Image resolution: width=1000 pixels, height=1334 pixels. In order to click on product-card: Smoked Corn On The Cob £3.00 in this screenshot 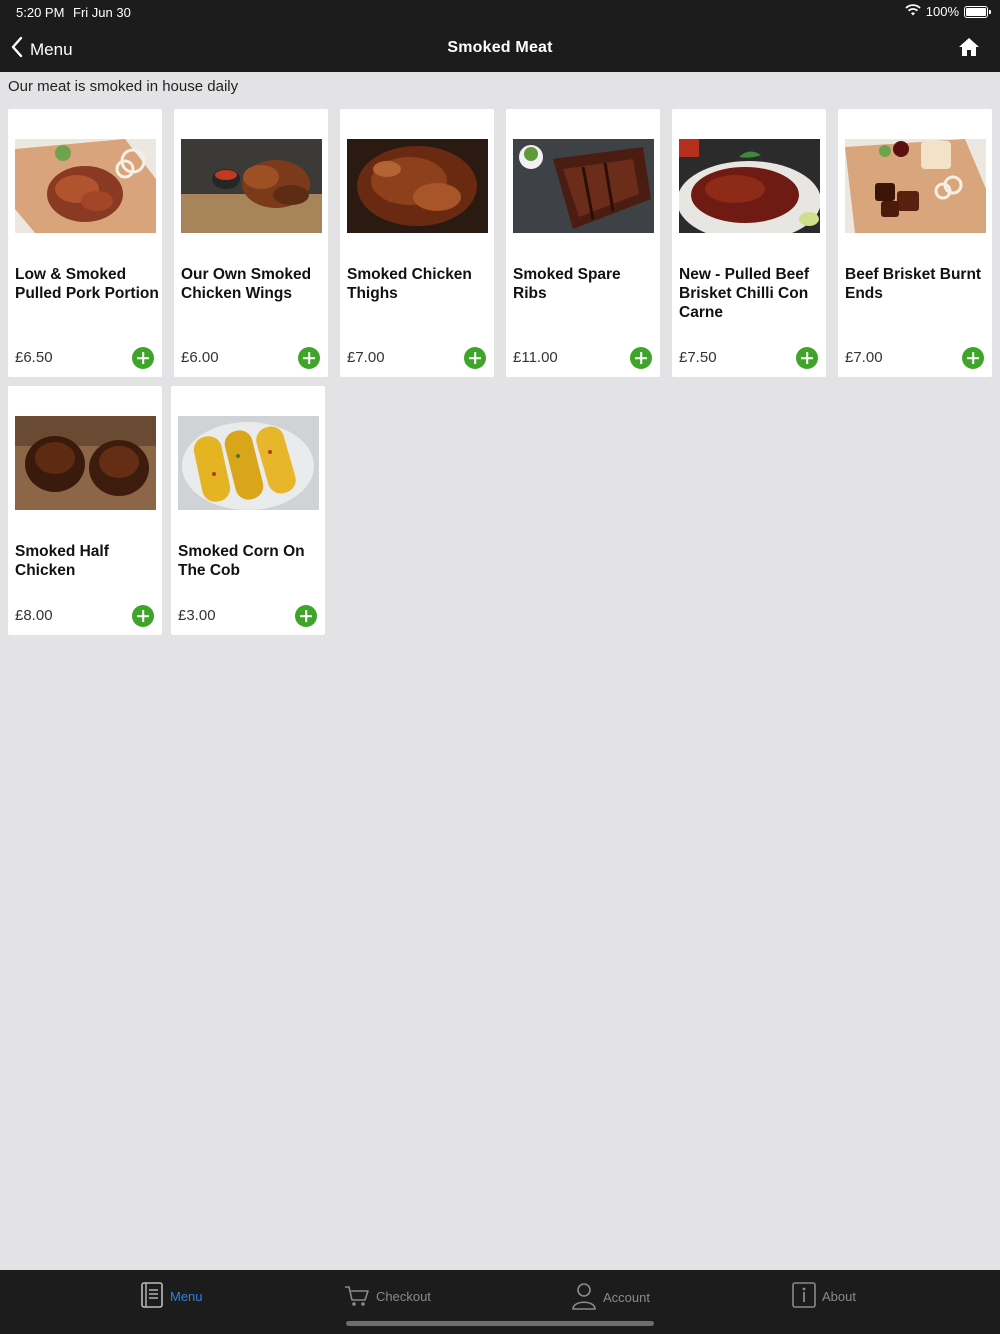, I will do `click(248, 510)`.